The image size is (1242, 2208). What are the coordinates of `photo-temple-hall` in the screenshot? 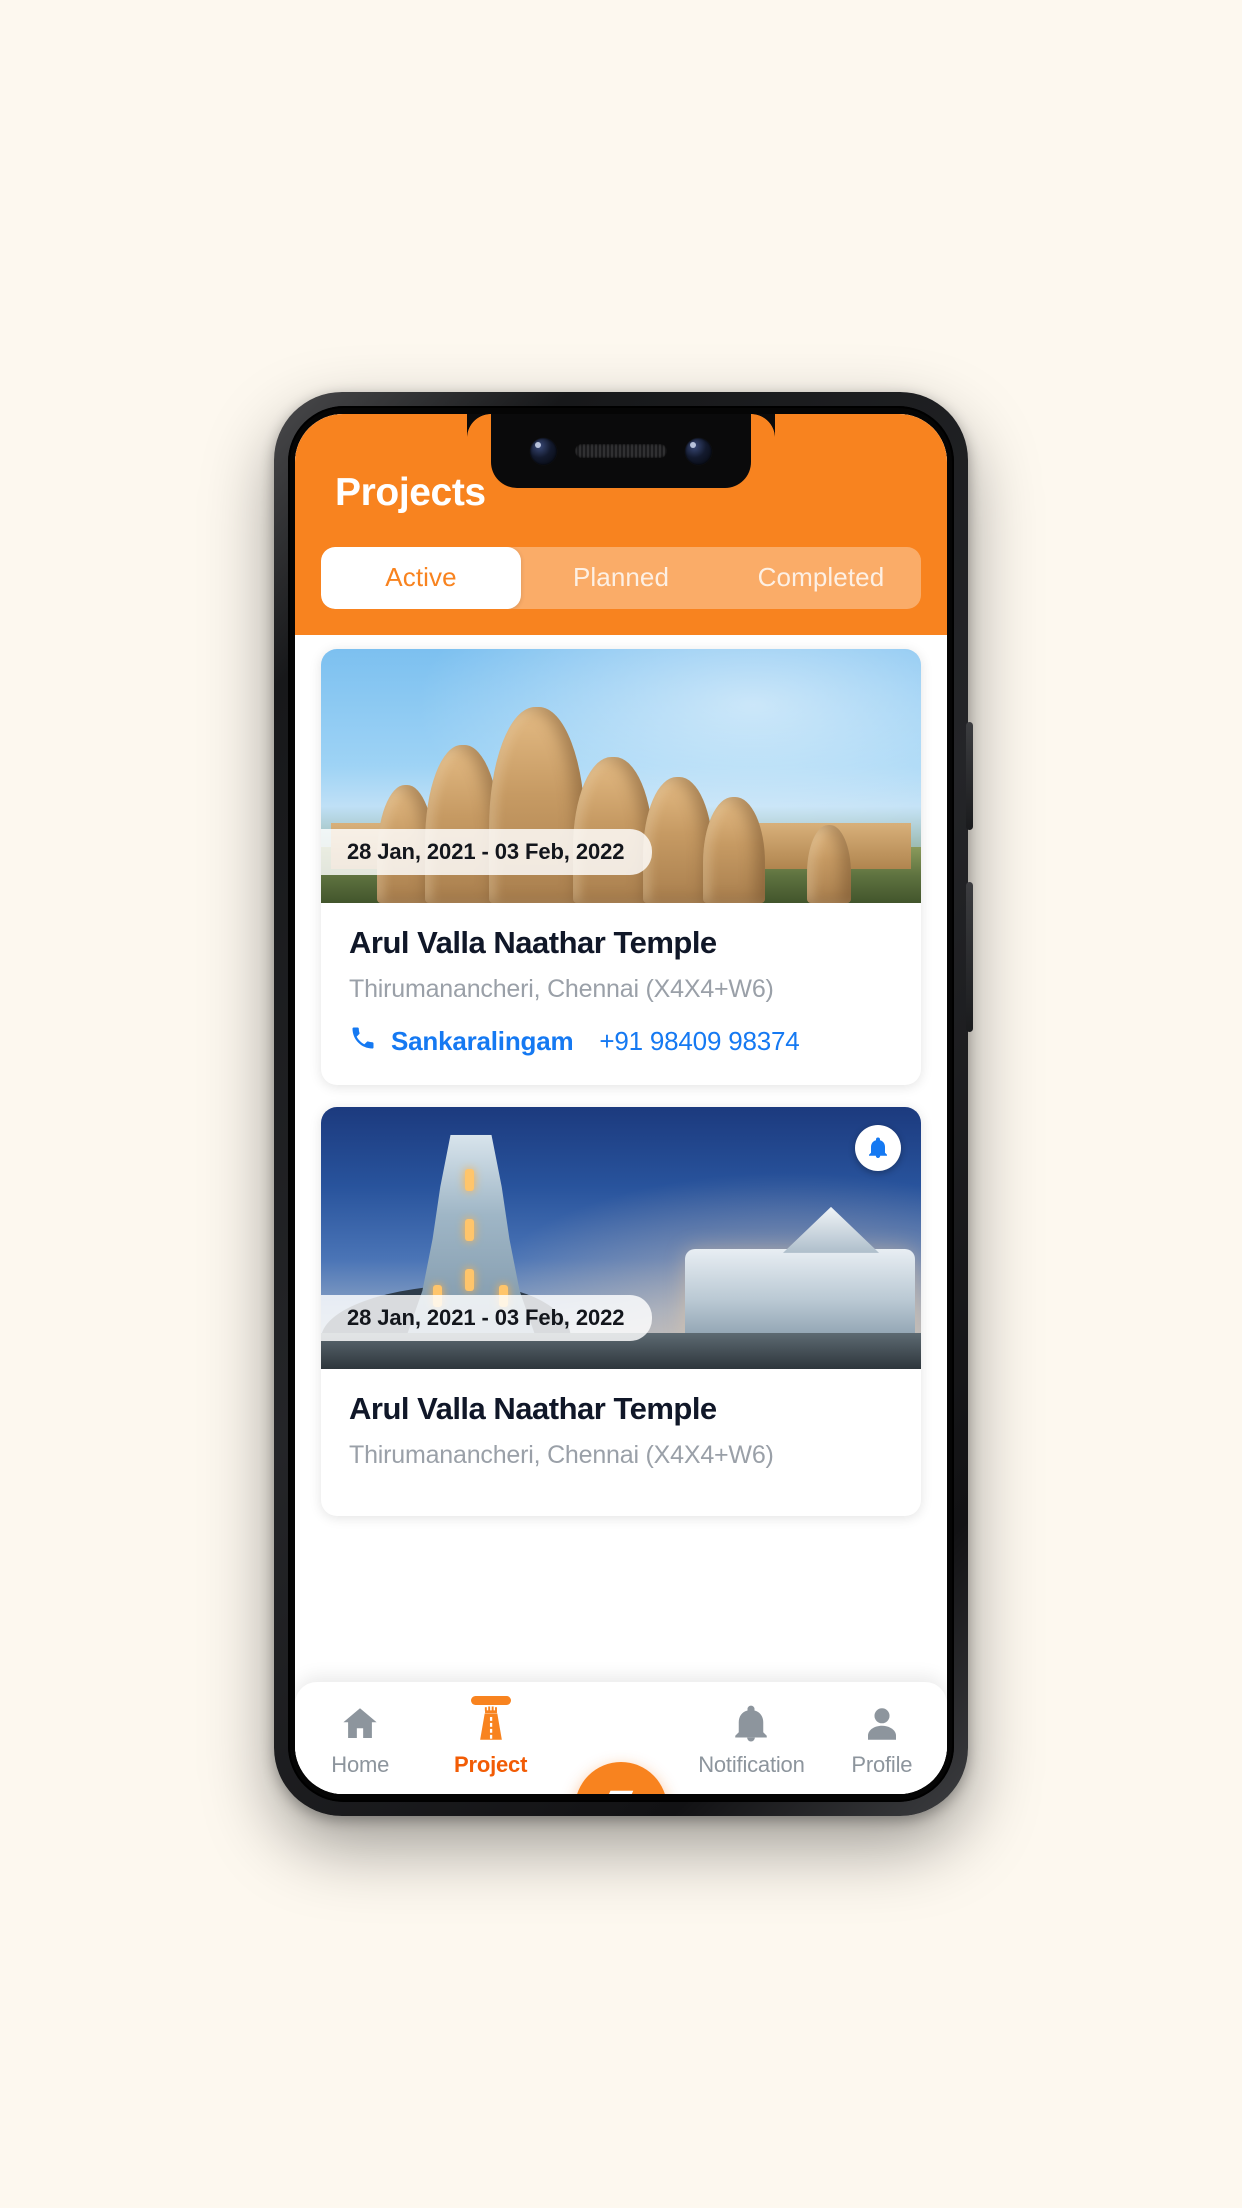 It's located at (800, 1291).